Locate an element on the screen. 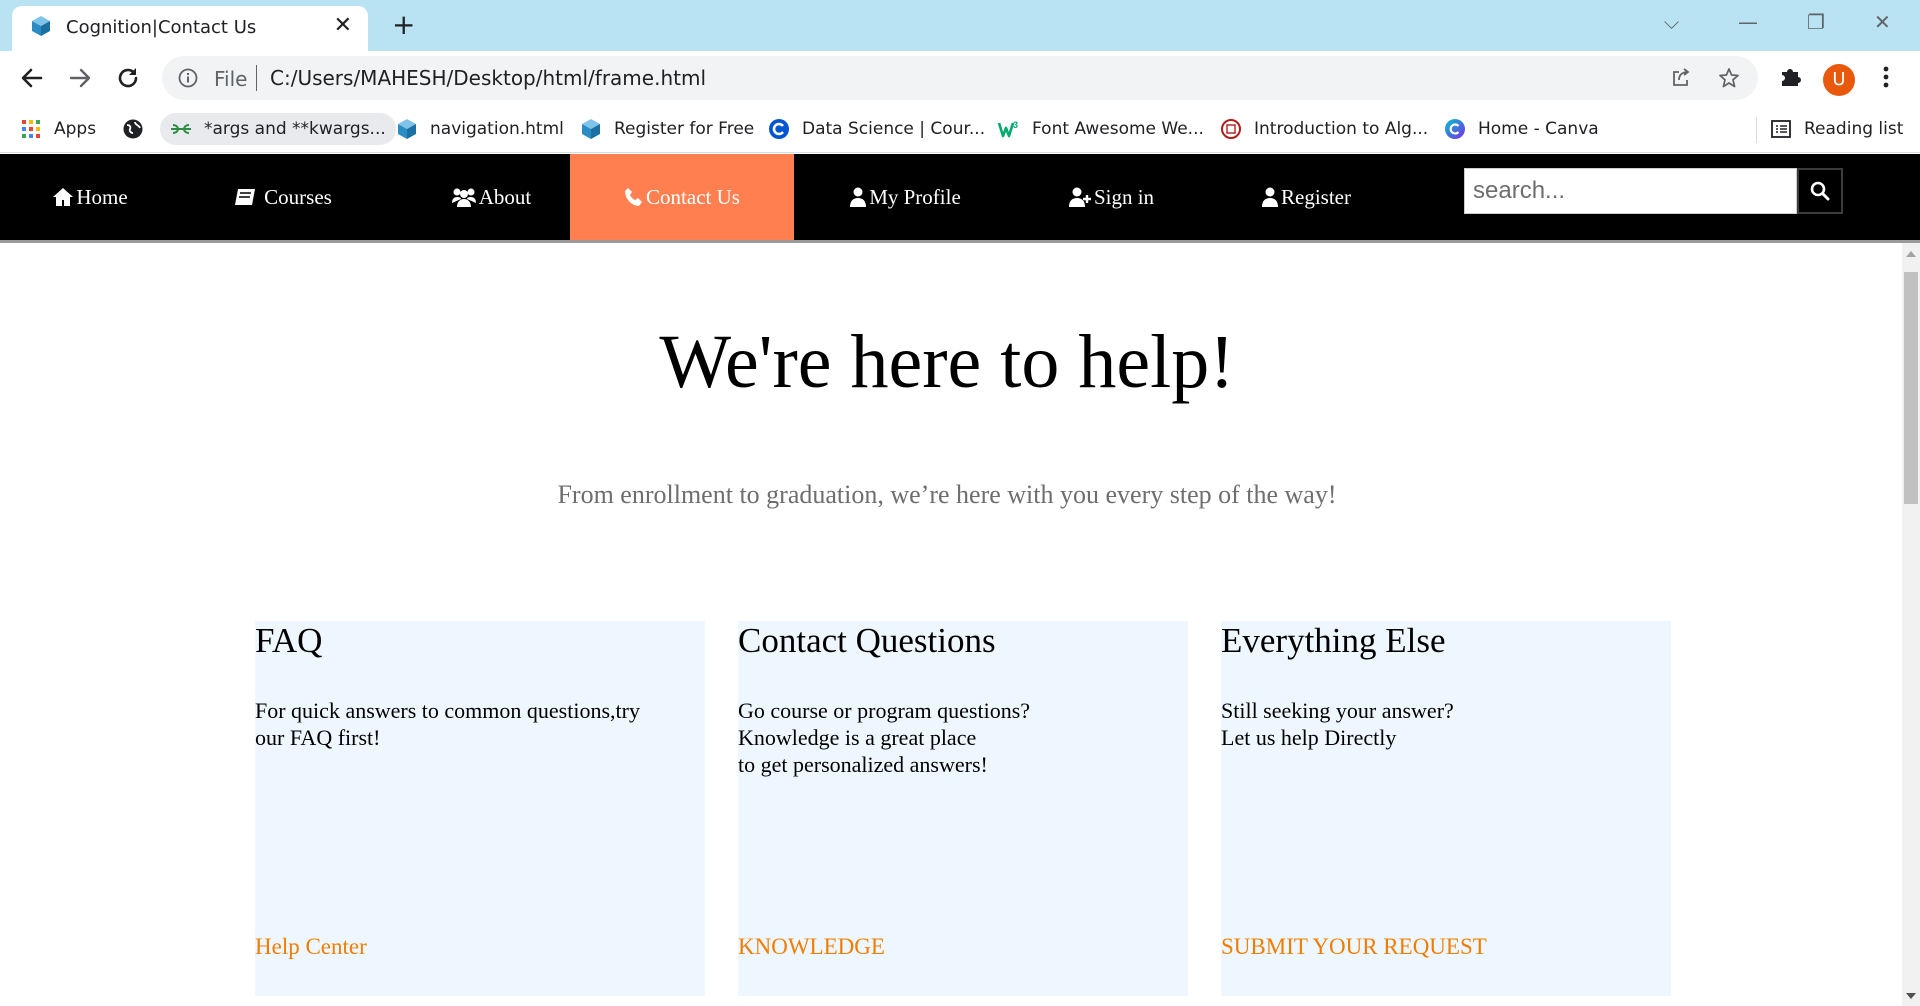  tab-title: Cognition|Contact Us is located at coordinates (161, 27).